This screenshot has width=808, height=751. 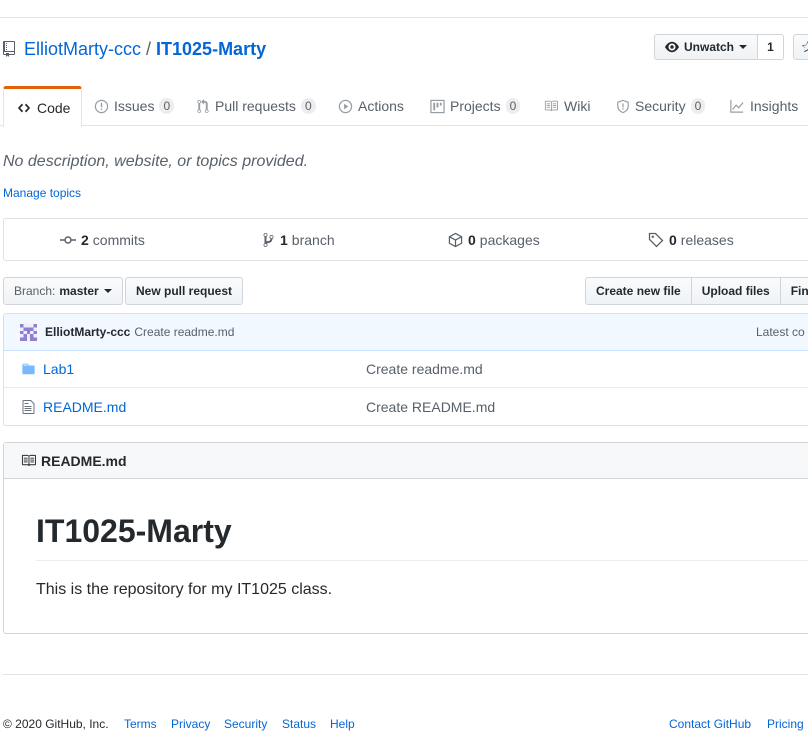 I want to click on tab-security-label: Security, so click(x=660, y=106).